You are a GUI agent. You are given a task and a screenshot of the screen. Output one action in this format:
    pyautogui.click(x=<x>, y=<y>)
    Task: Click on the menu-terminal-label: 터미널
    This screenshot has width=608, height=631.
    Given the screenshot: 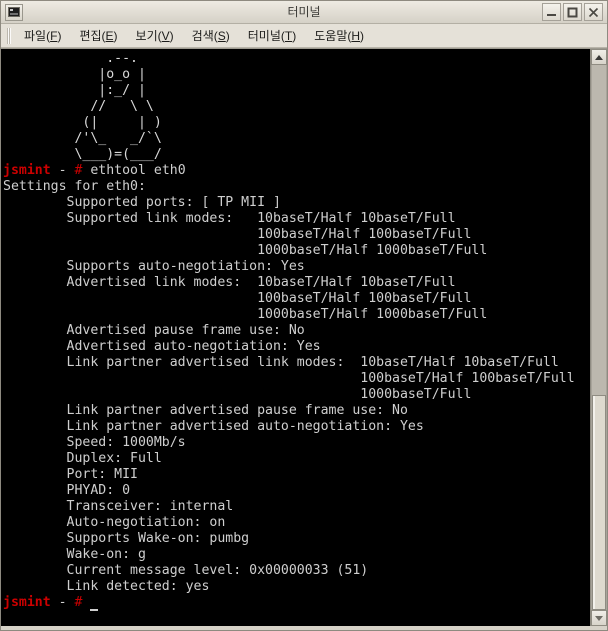 What is the action you would take?
    pyautogui.click(x=264, y=36)
    